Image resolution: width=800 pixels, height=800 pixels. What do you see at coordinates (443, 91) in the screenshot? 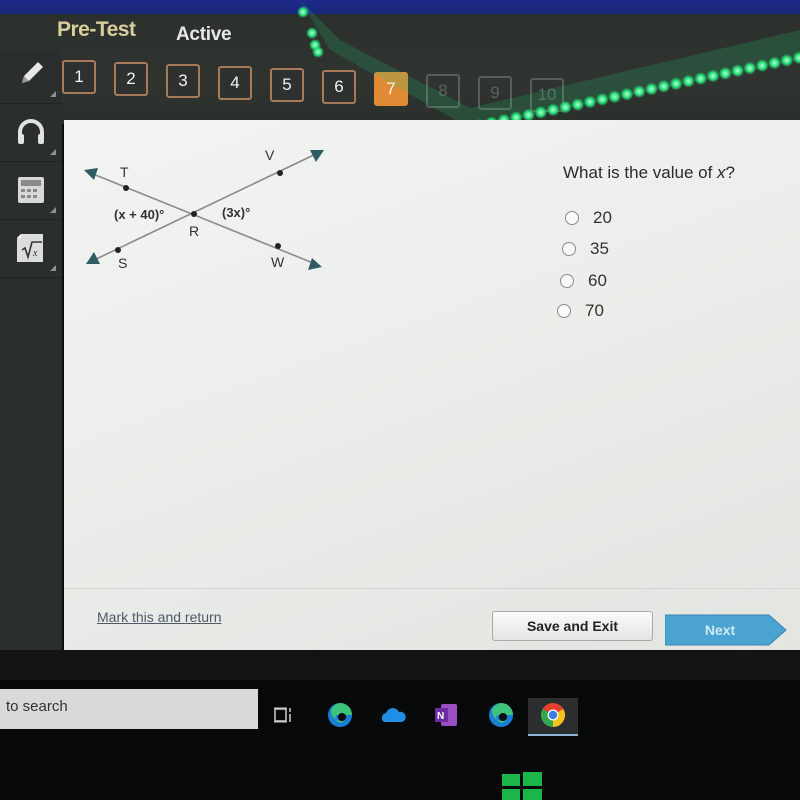
I see `question-button-8: 8` at bounding box center [443, 91].